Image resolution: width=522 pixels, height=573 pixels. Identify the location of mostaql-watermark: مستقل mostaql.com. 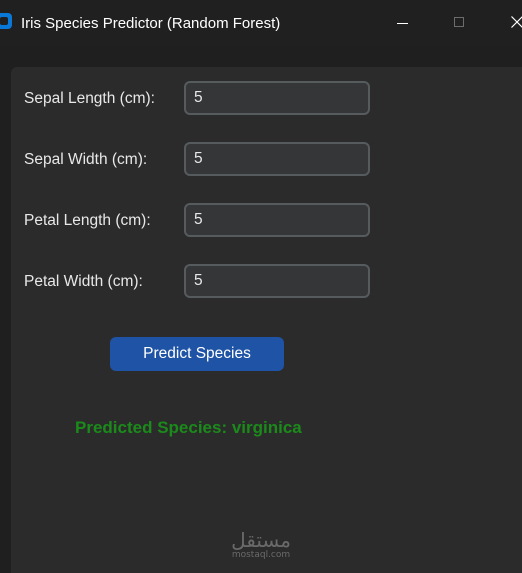
(261, 545).